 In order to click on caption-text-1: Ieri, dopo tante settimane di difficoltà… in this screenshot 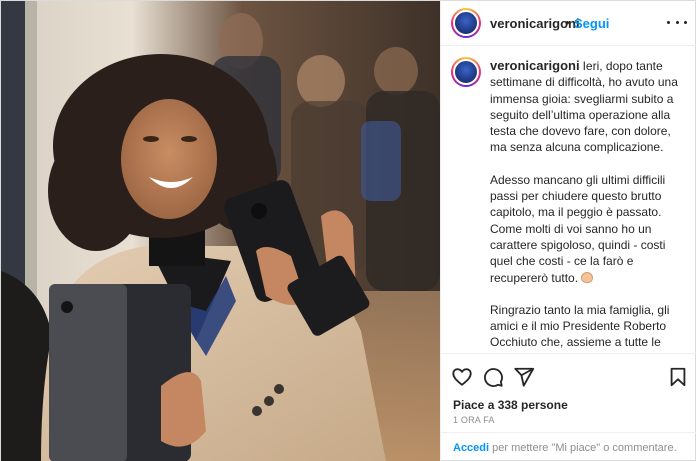, I will do `click(584, 107)`.